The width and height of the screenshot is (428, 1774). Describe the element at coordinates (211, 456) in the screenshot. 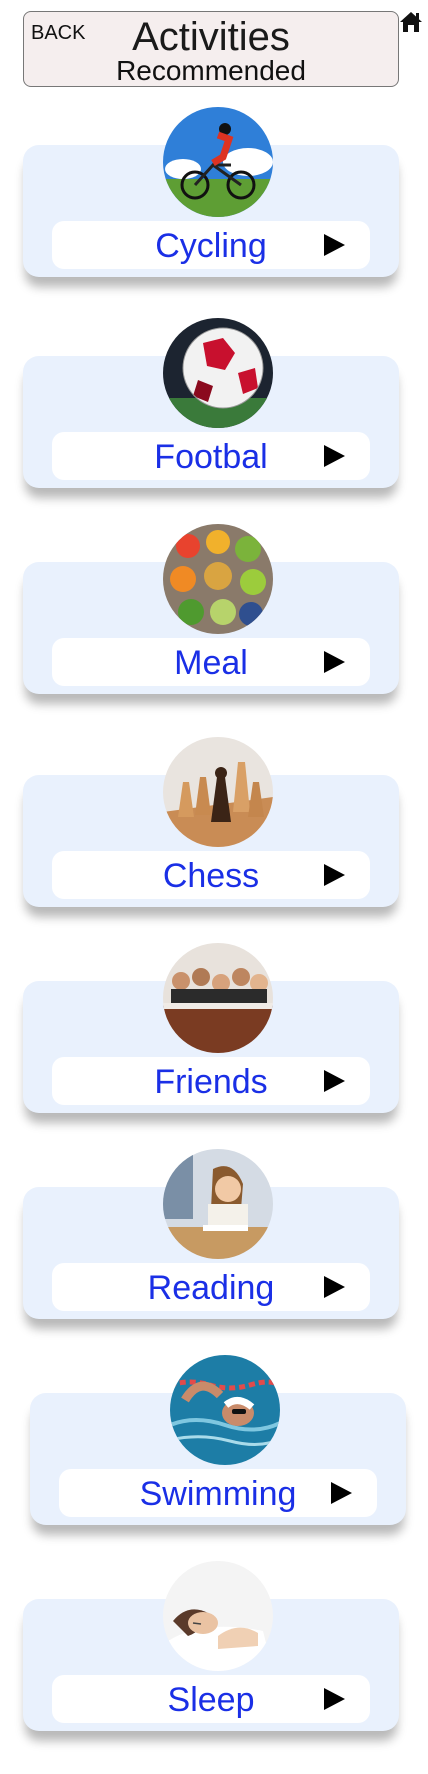

I see `activity-button-football: Footbal` at that location.